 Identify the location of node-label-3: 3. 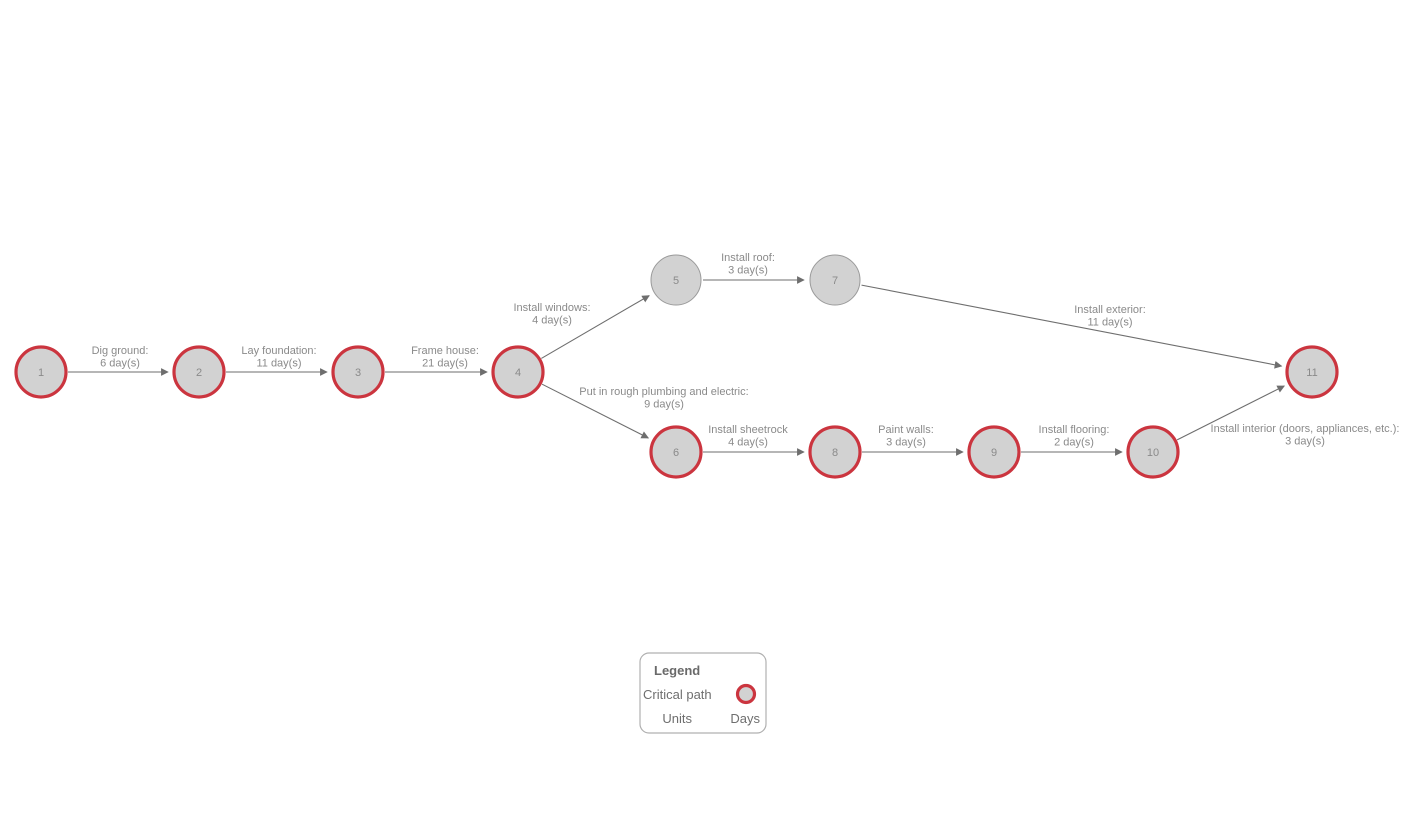
(358, 373).